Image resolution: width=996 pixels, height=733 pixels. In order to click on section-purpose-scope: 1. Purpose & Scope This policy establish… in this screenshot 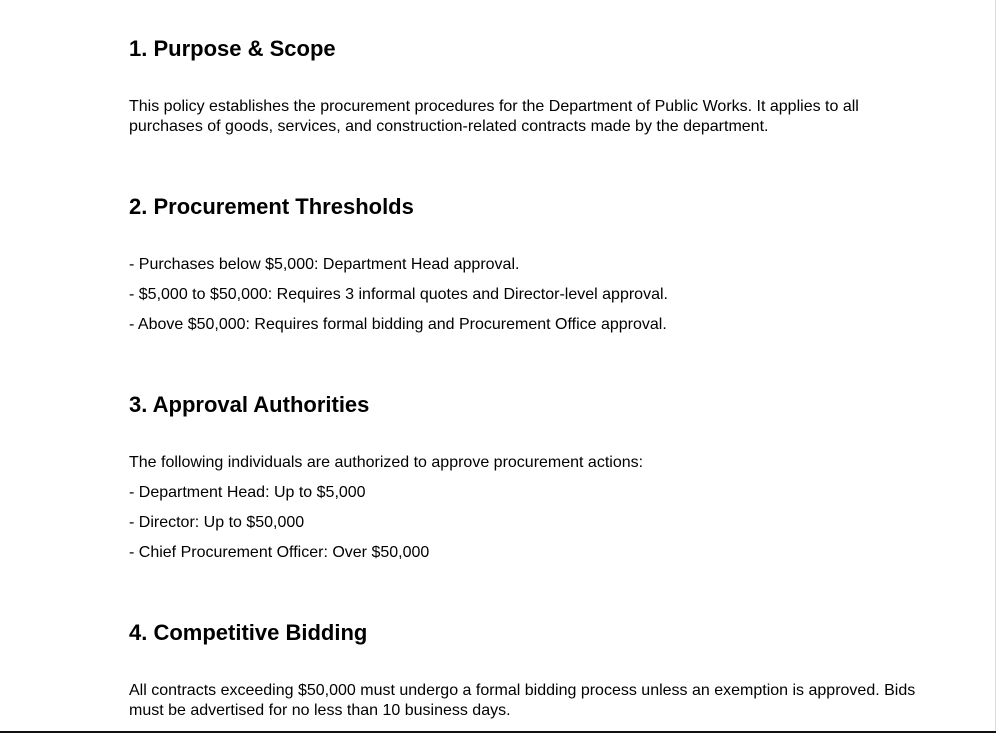, I will do `click(529, 86)`.